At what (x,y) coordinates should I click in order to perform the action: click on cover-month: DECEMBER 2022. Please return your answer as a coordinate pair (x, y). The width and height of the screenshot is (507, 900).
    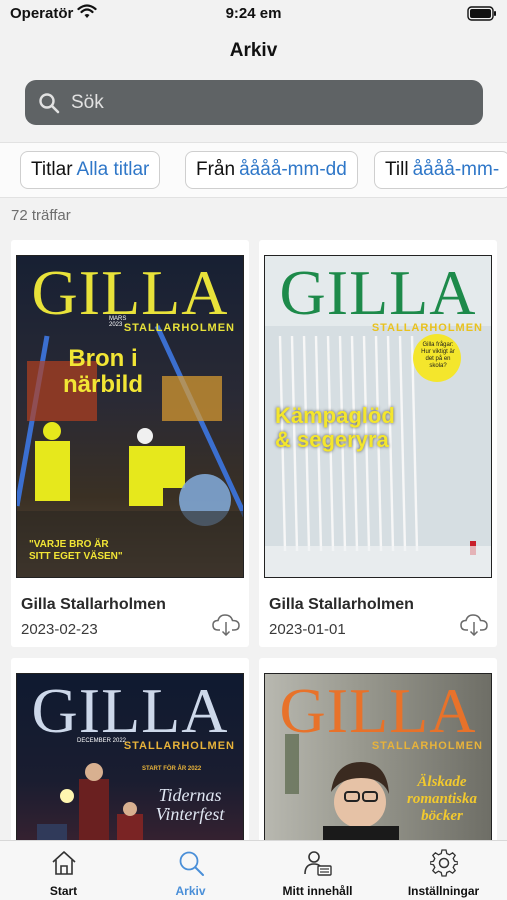
    Looking at the image, I should click on (102, 741).